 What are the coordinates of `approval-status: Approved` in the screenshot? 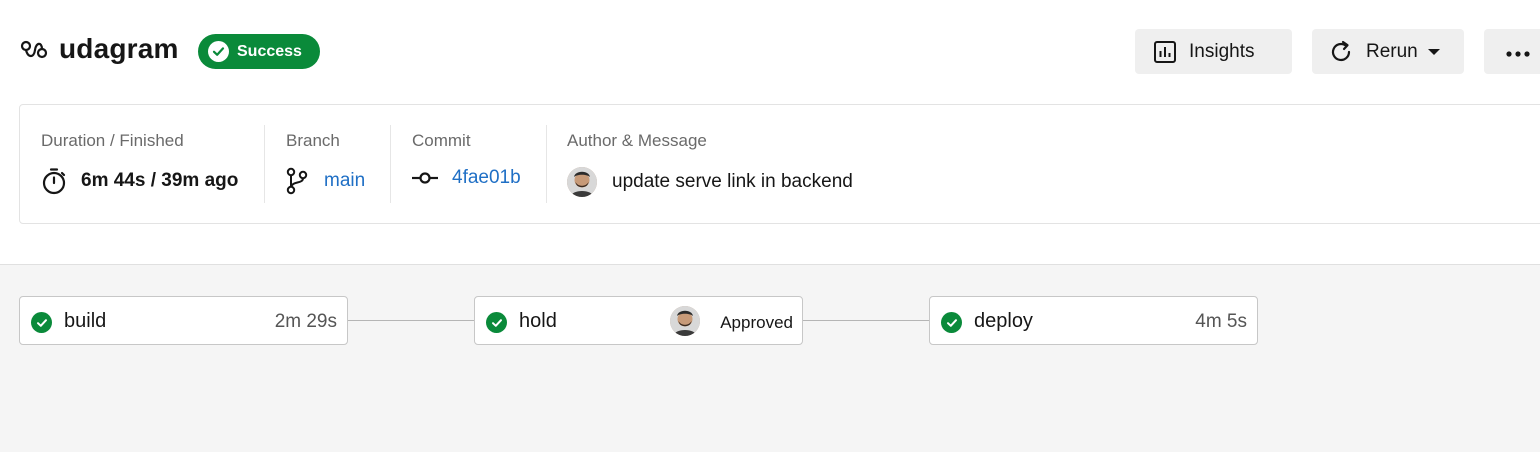 It's located at (756, 322).